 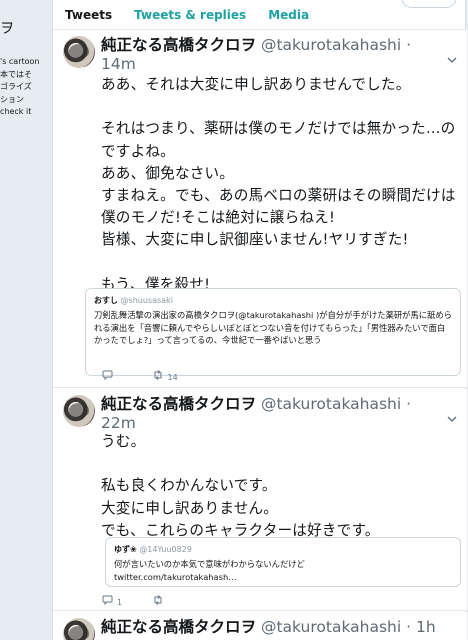 I want to click on reply-count: 1, so click(x=120, y=602).